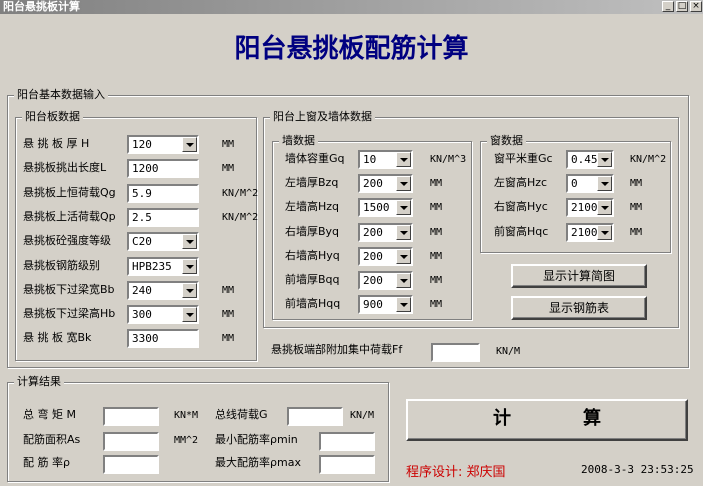 The width and height of the screenshot is (703, 486). What do you see at coordinates (456, 472) in the screenshot?
I see `author-credit: 程序设计: 郑庆国` at bounding box center [456, 472].